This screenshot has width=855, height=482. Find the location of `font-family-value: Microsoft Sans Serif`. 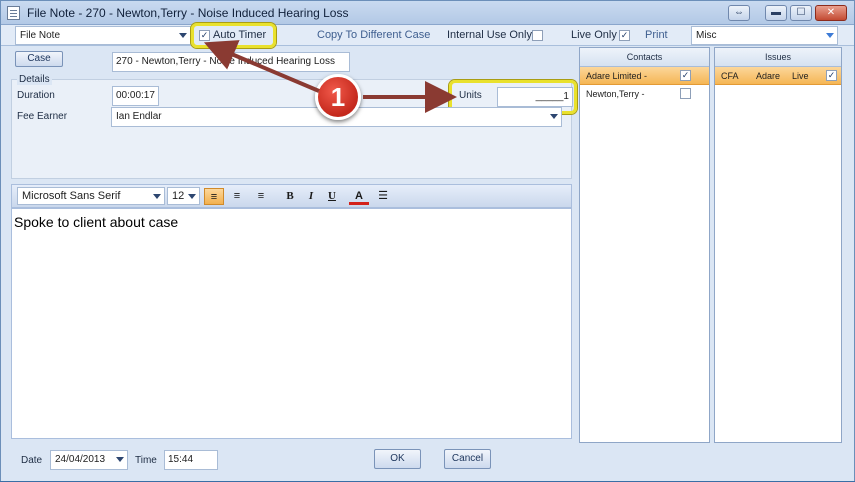

font-family-value: Microsoft Sans Serif is located at coordinates (71, 196).